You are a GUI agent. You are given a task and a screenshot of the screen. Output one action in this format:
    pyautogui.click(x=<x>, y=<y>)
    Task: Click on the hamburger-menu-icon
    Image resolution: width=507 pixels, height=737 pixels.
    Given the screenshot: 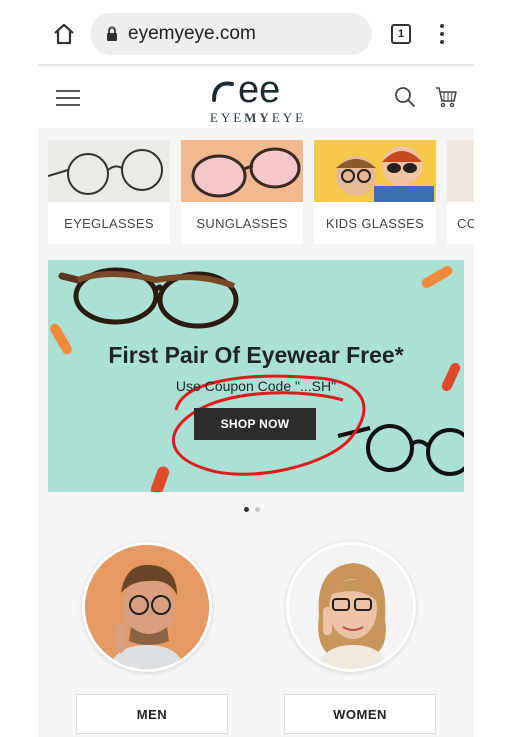 What is the action you would take?
    pyautogui.click(x=68, y=98)
    